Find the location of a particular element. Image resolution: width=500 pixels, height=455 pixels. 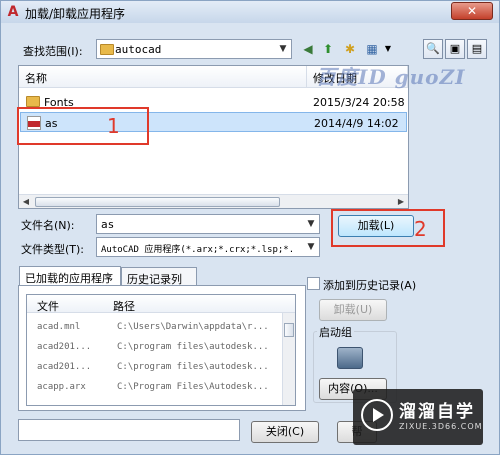

filetype-label: 文件类型(T): is located at coordinates (53, 249).